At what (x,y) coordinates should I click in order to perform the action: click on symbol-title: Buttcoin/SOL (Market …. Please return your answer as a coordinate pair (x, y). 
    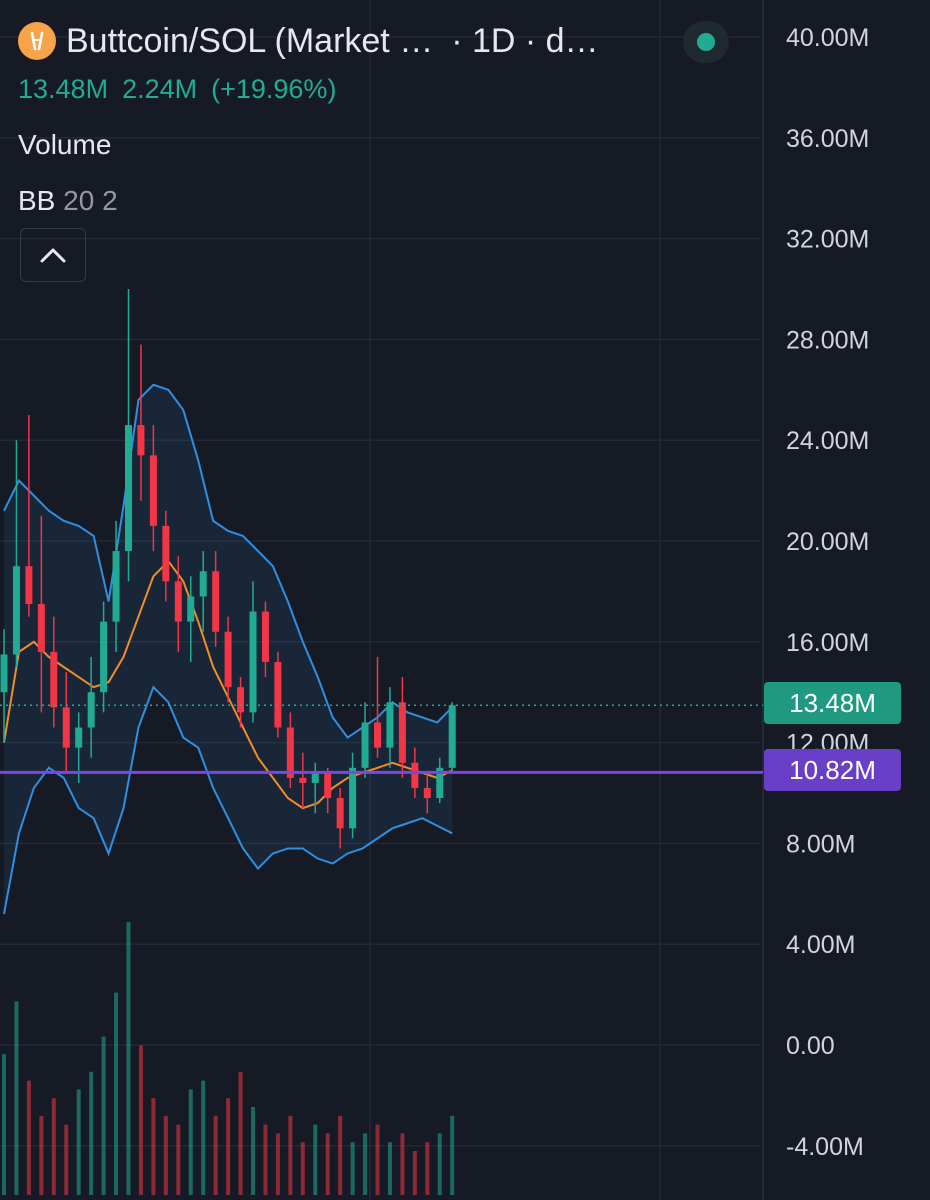
    Looking at the image, I should click on (249, 41).